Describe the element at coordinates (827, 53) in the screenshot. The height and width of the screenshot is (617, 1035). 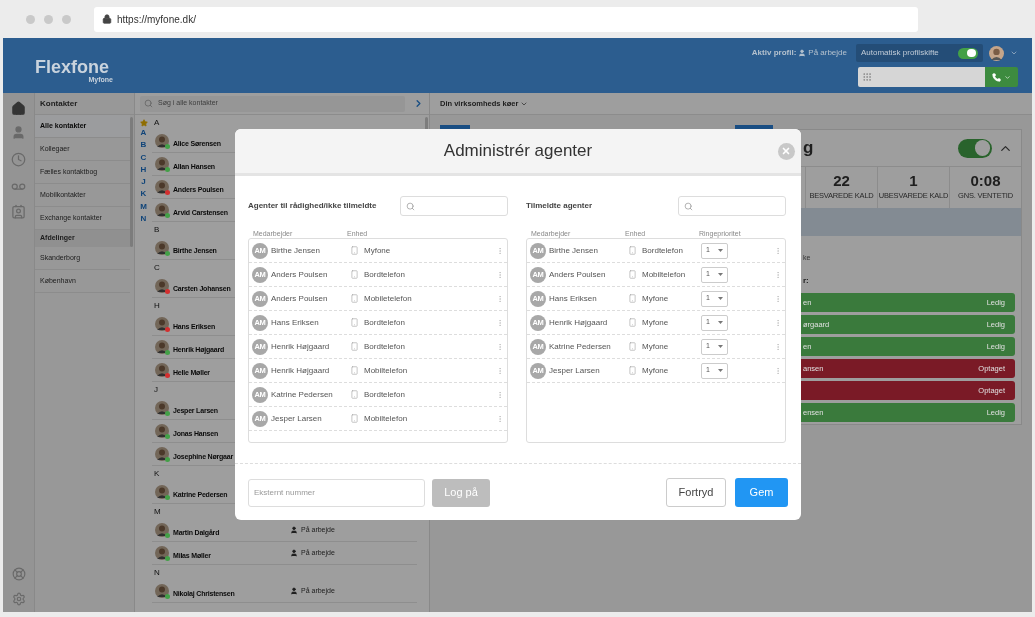
I see `profile-value: På arbejde` at that location.